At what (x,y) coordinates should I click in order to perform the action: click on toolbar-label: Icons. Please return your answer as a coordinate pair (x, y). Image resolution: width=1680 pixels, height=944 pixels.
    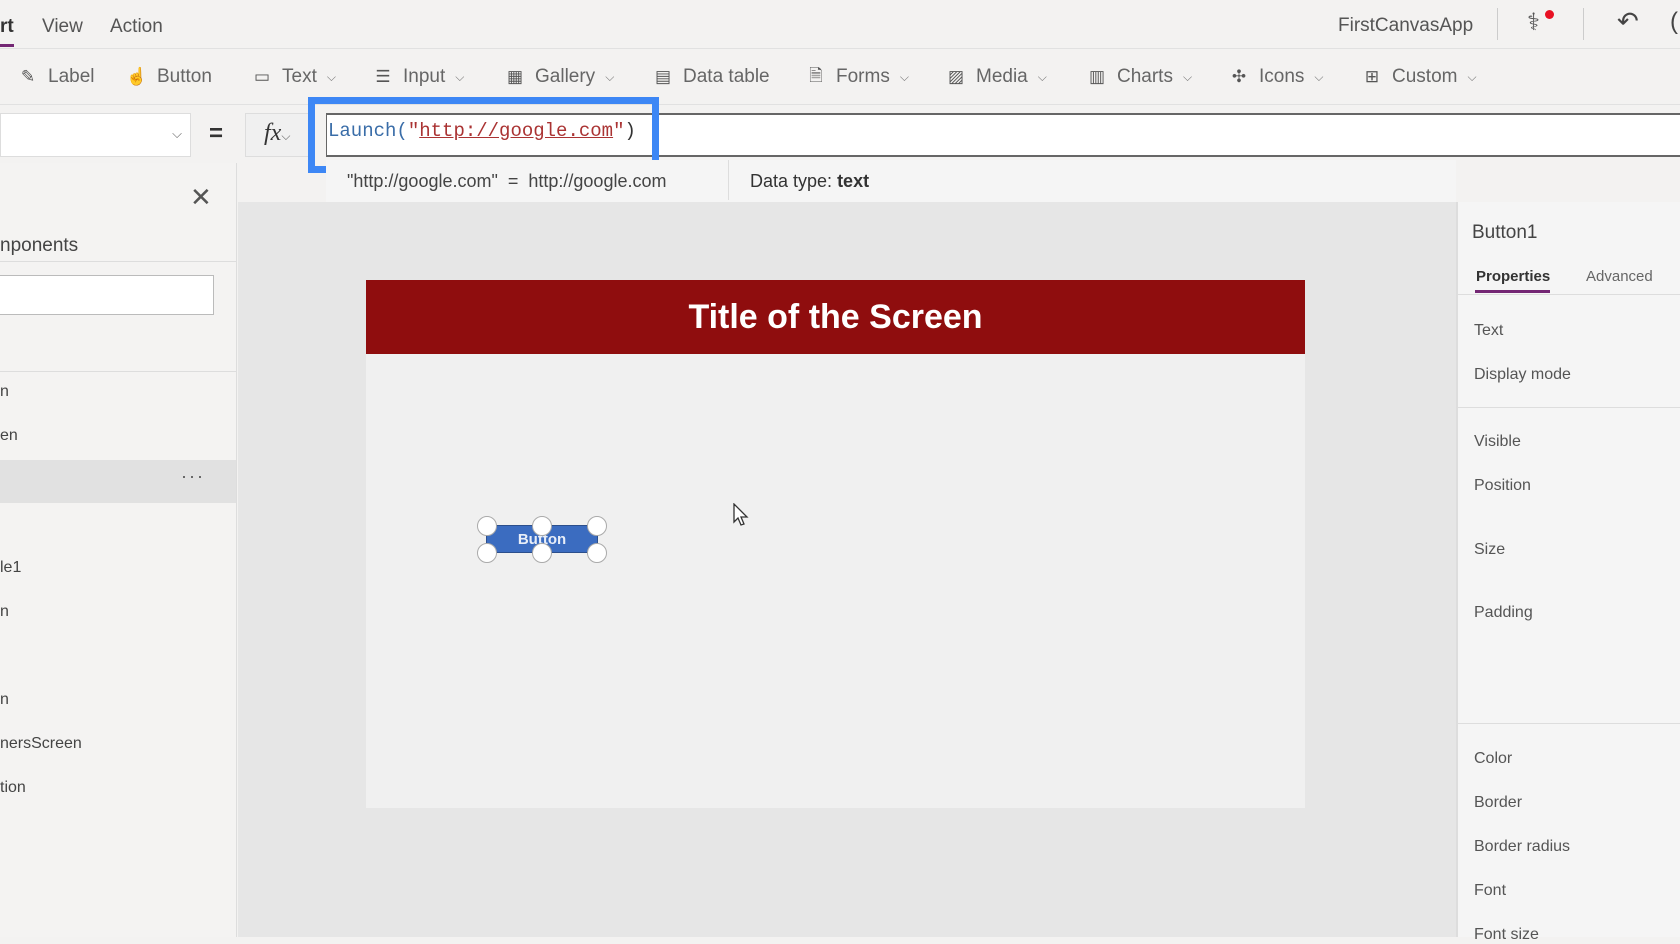
    Looking at the image, I should click on (1282, 76).